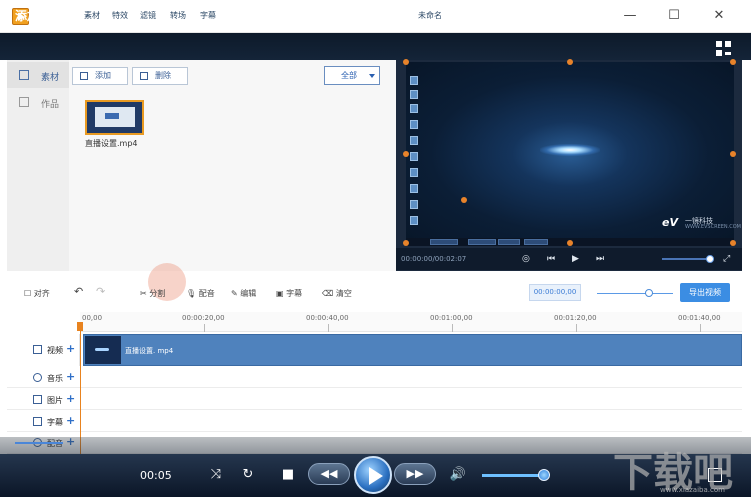  What do you see at coordinates (156, 475) in the screenshot?
I see `player-time: 00:05` at bounding box center [156, 475].